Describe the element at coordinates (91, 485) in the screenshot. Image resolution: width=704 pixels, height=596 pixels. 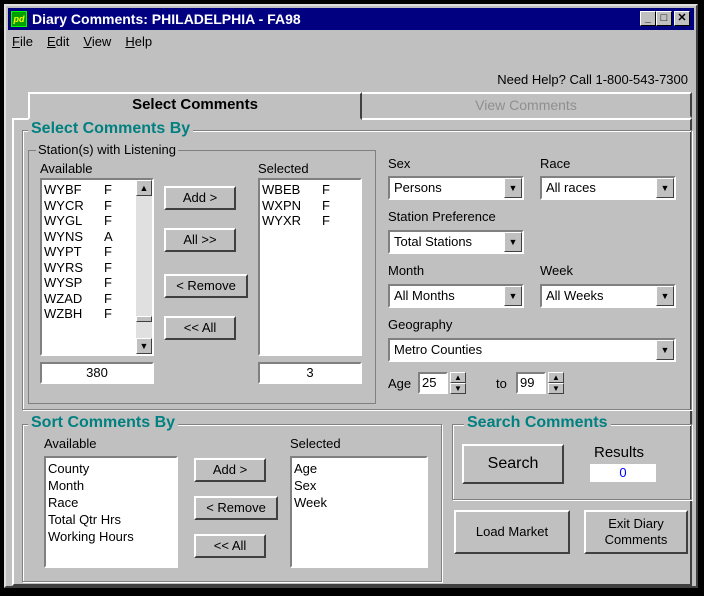
I see `sort-field-item: Month` at that location.